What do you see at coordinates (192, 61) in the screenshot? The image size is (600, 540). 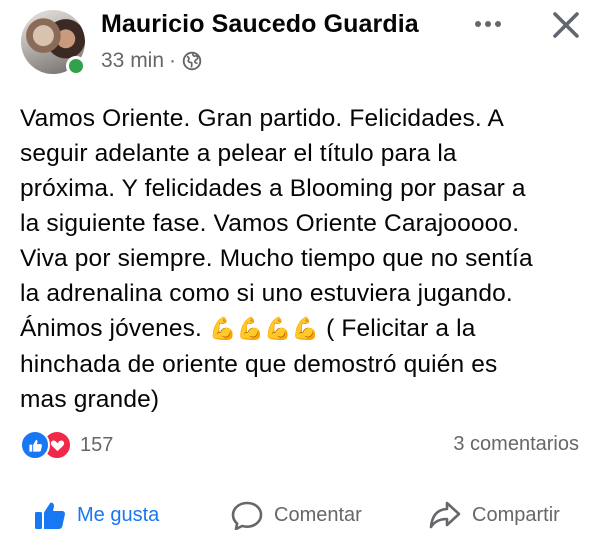 I see `globe-icon` at bounding box center [192, 61].